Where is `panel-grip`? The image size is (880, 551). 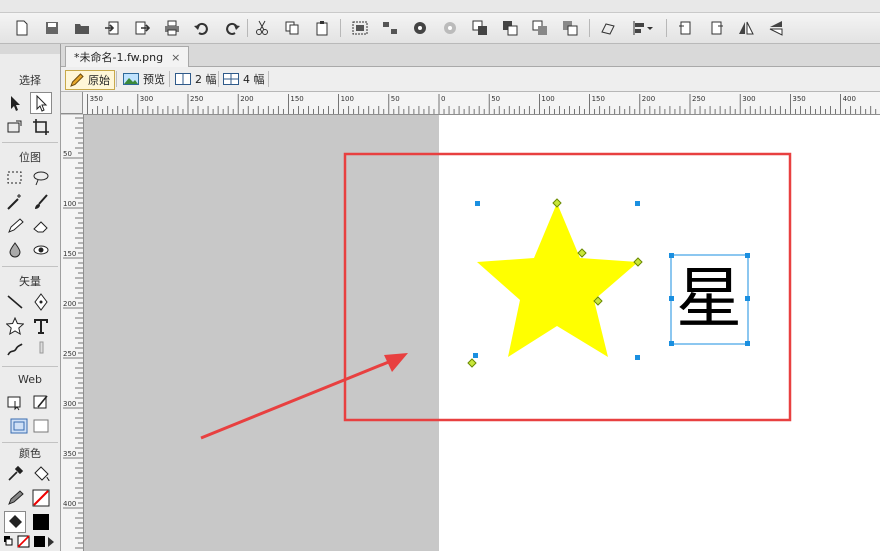
panel-grip is located at coordinates (30, 49).